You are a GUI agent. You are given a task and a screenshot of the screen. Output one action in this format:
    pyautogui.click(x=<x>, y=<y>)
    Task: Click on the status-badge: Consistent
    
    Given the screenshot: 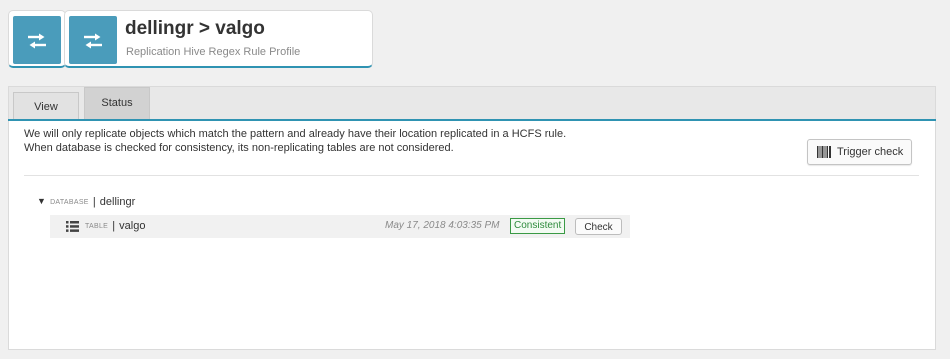 What is the action you would take?
    pyautogui.click(x=538, y=226)
    